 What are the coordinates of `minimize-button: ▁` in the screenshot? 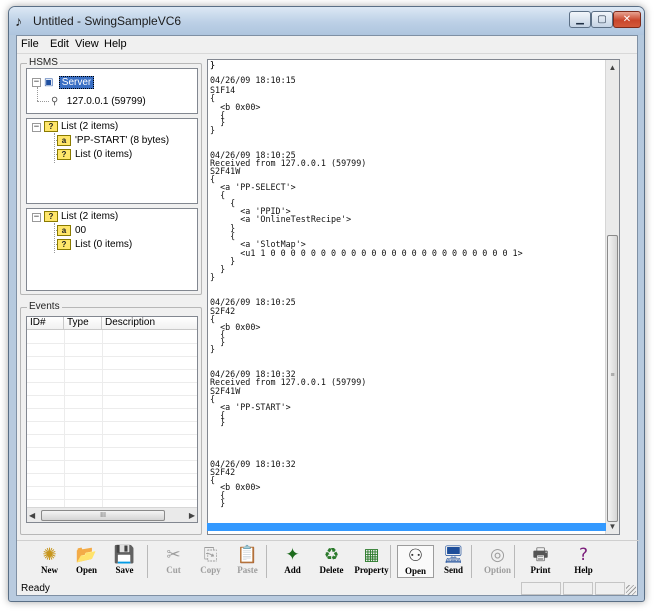 It's located at (580, 19).